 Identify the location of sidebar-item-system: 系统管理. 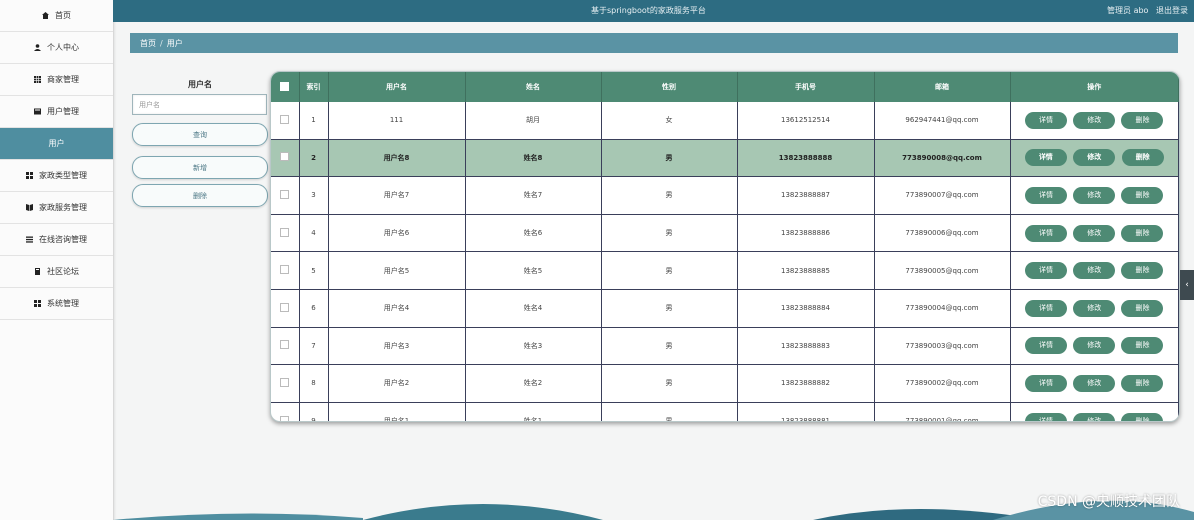
(56, 304).